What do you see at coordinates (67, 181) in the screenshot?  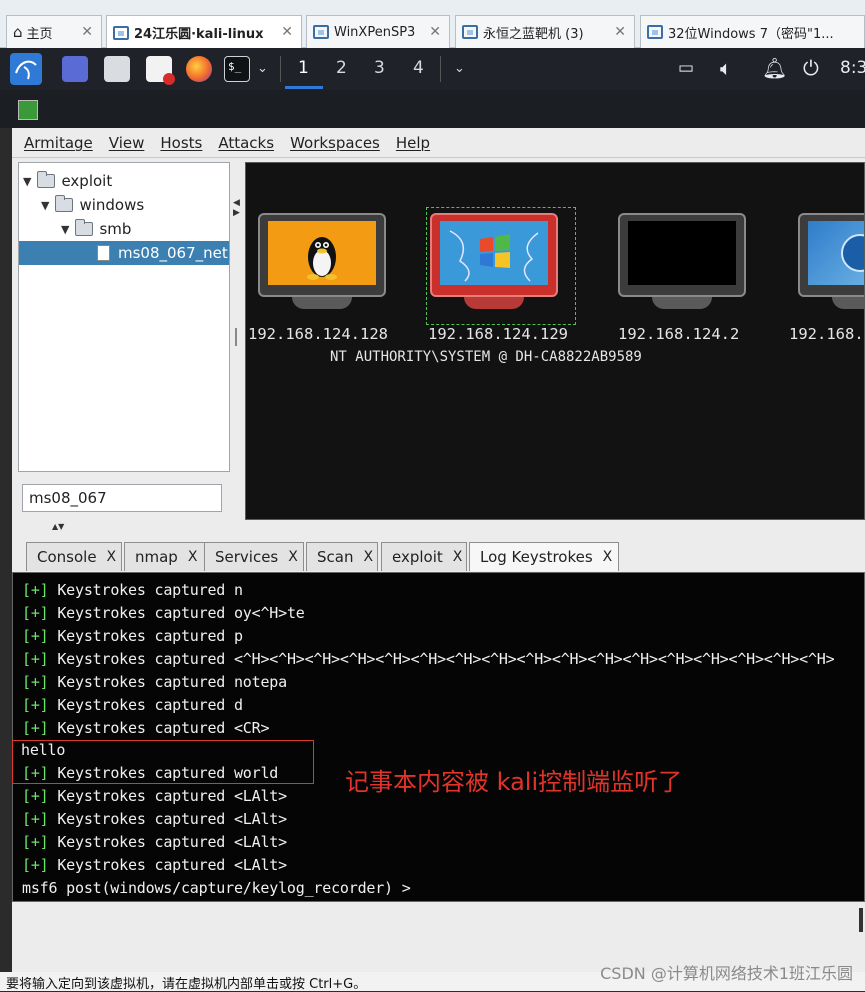 I see `tree-item-exploit: ▼ exploit` at bounding box center [67, 181].